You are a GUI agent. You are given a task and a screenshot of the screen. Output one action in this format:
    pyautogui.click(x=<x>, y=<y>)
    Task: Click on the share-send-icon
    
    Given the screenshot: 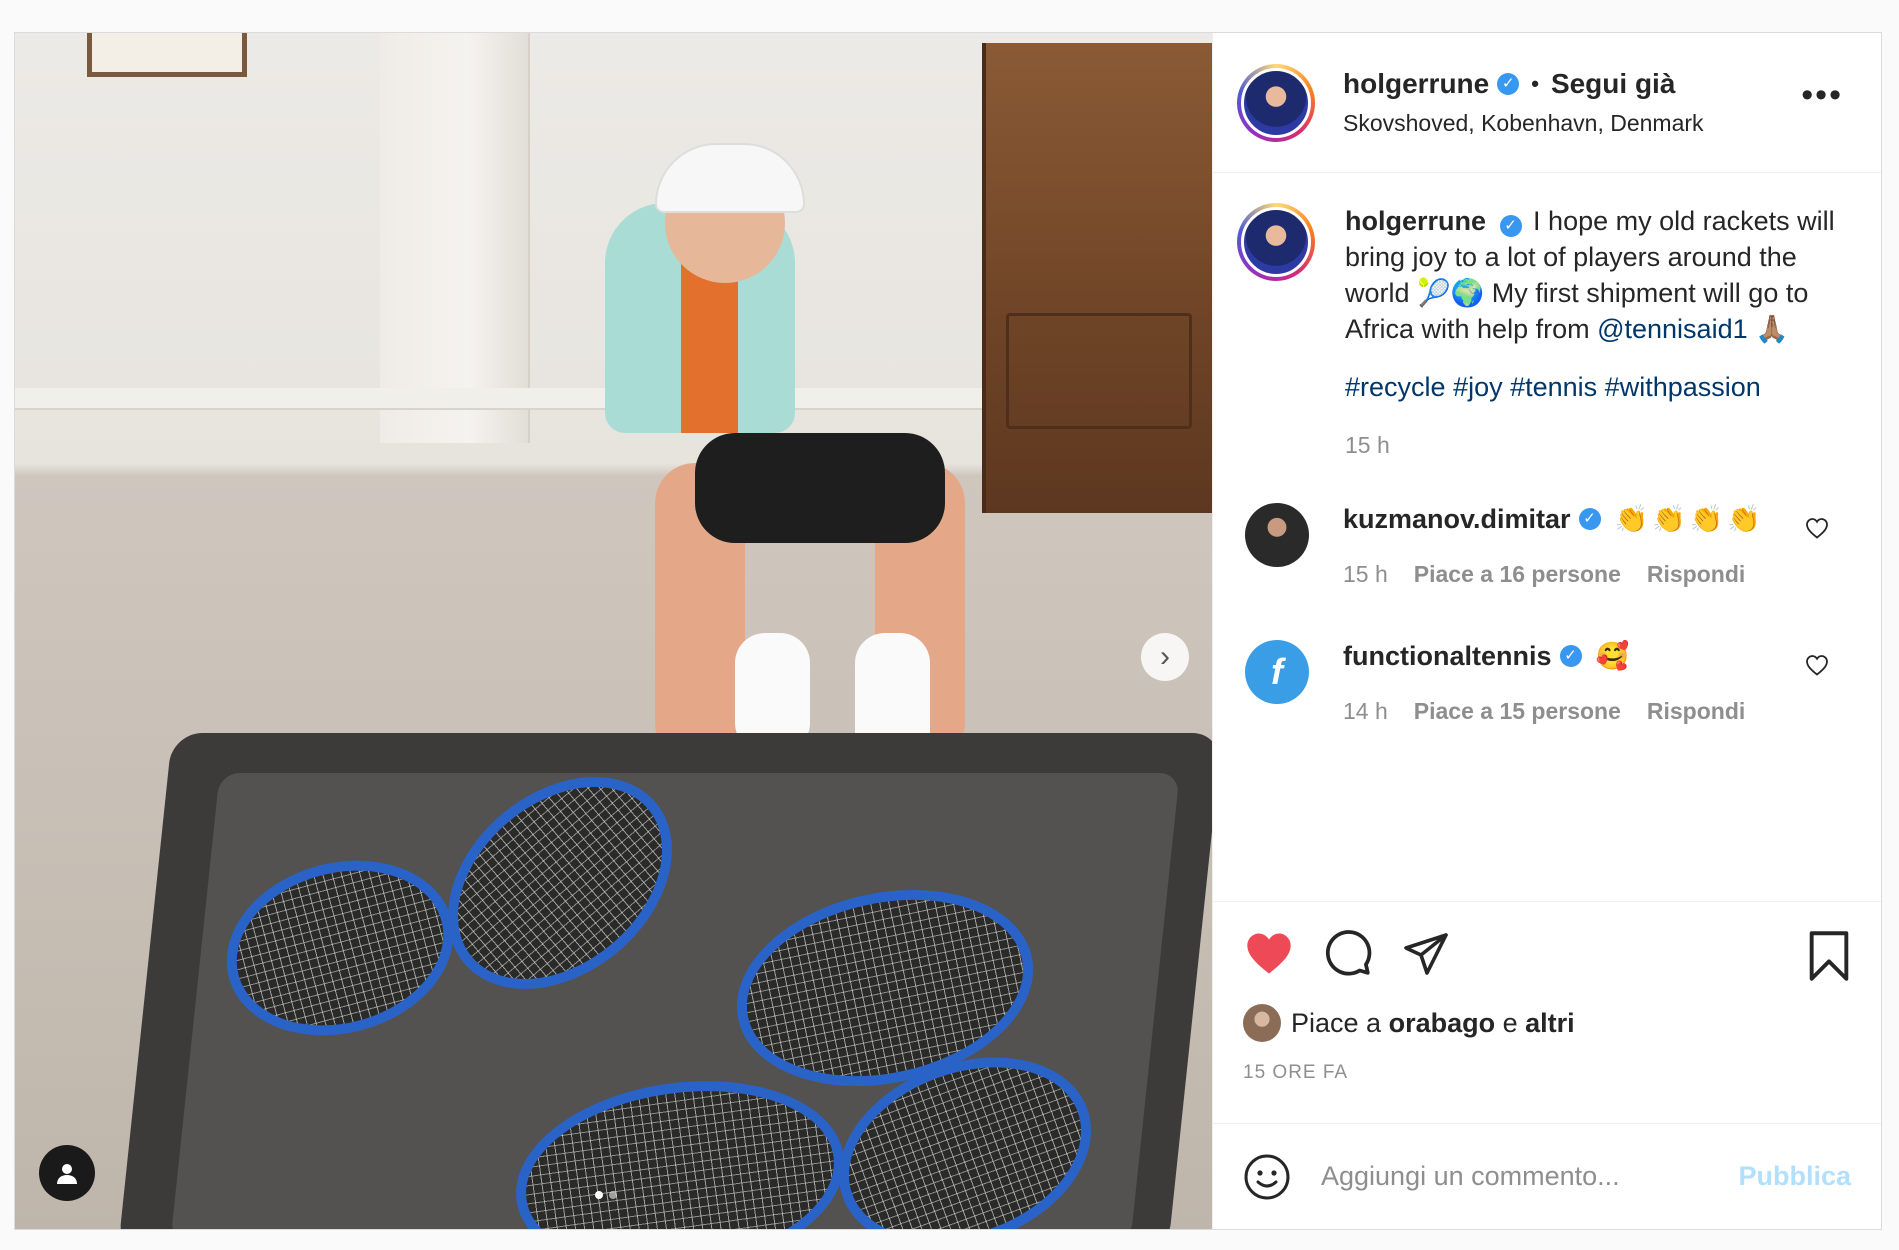 What is the action you would take?
    pyautogui.click(x=1426, y=953)
    